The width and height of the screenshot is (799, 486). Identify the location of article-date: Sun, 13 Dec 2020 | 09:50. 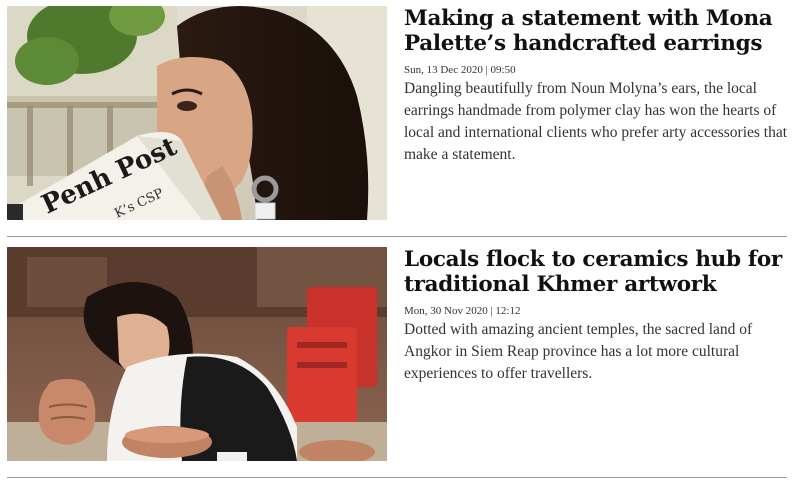
(460, 70).